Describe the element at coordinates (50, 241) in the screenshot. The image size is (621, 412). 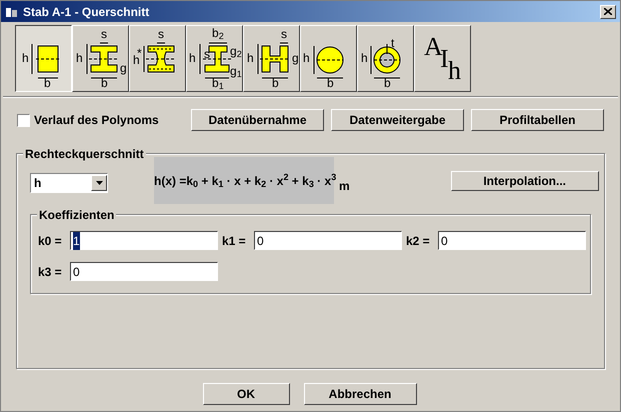
I see `field-label: k0 =` at that location.